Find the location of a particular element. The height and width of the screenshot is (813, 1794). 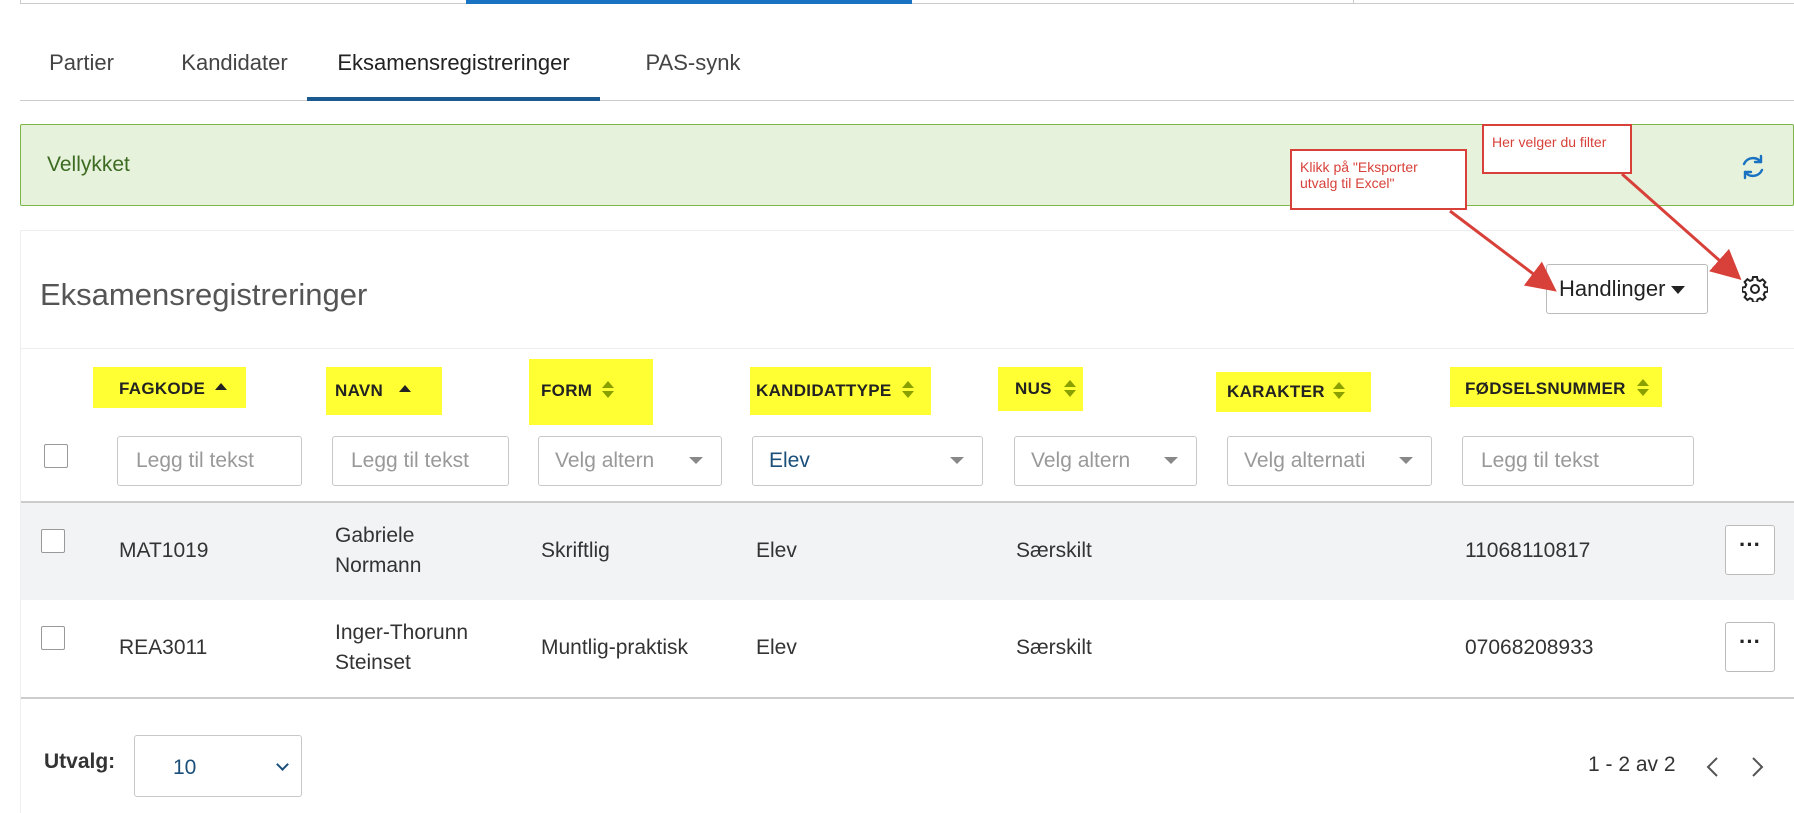

nus-filter-select: Velg altern is located at coordinates (1105, 461).